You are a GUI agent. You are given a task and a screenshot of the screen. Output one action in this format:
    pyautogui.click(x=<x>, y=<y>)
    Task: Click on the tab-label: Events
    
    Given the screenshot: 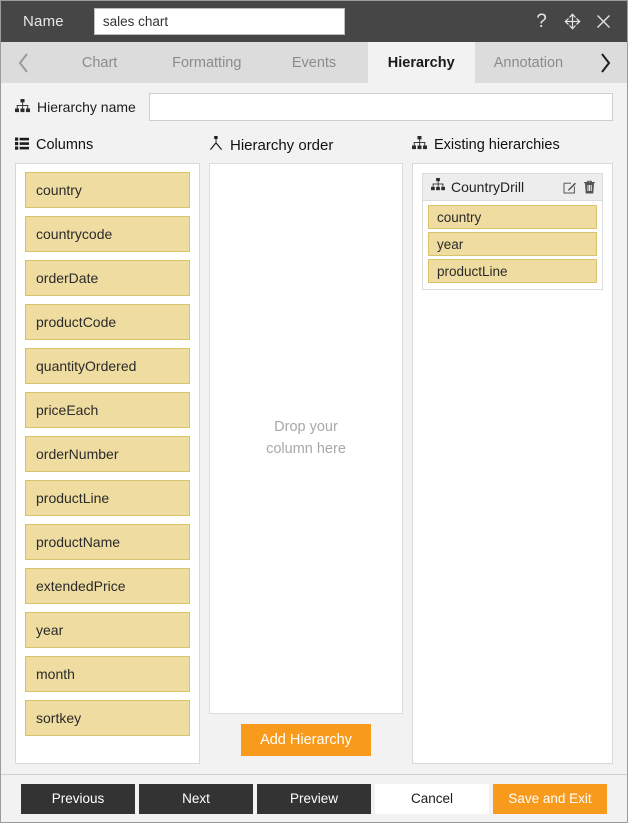 What is the action you would take?
    pyautogui.click(x=314, y=62)
    